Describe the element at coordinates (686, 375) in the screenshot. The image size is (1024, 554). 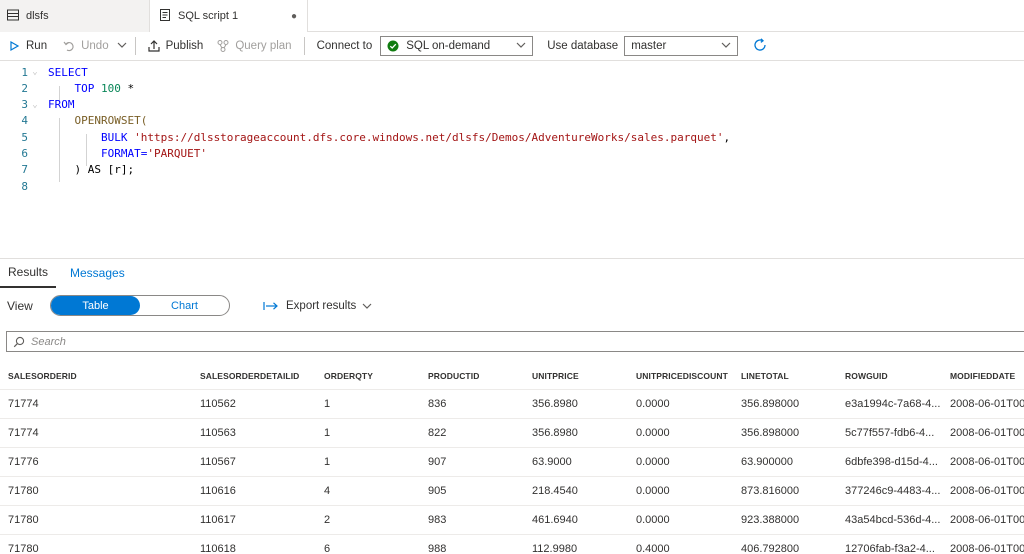
I see `column-header: UNITPRICEDISCOUNT` at that location.